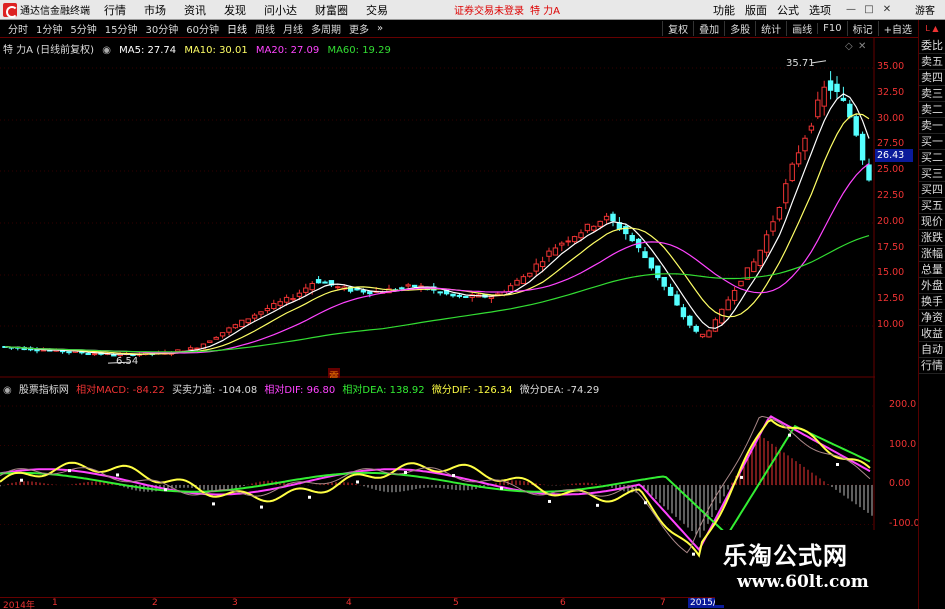 Image resolution: width=945 pixels, height=609 pixels. What do you see at coordinates (932, 350) in the screenshot?
I see `quote-field-19: 自动` at bounding box center [932, 350].